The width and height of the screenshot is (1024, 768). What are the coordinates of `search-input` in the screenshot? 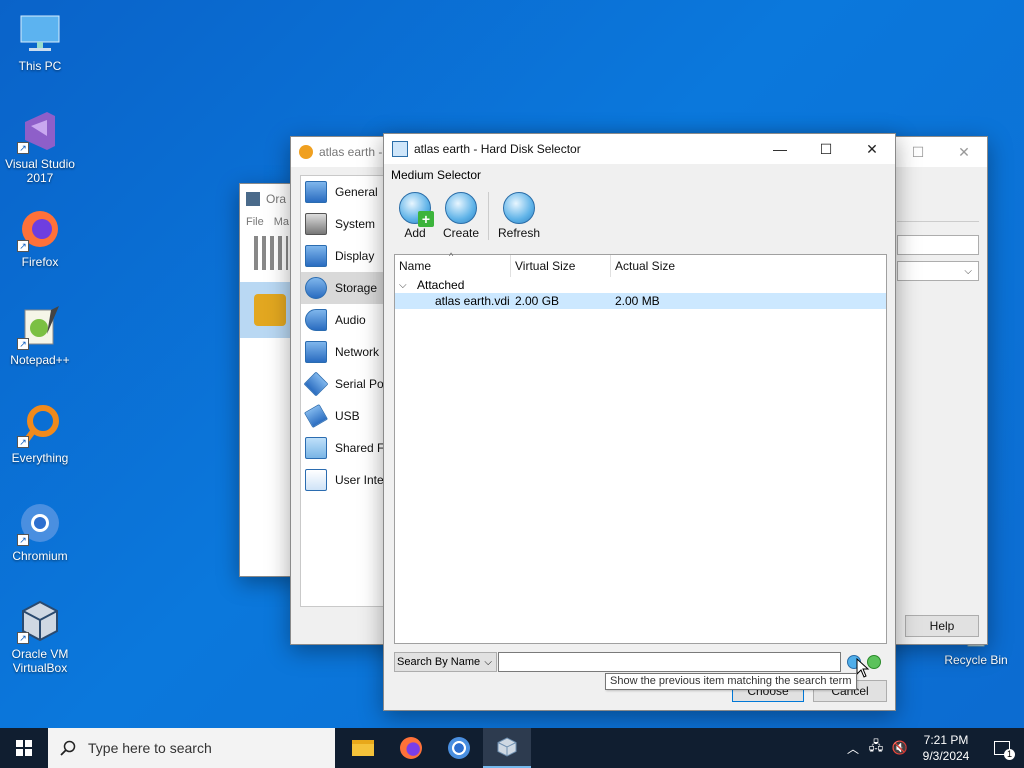 It's located at (669, 662).